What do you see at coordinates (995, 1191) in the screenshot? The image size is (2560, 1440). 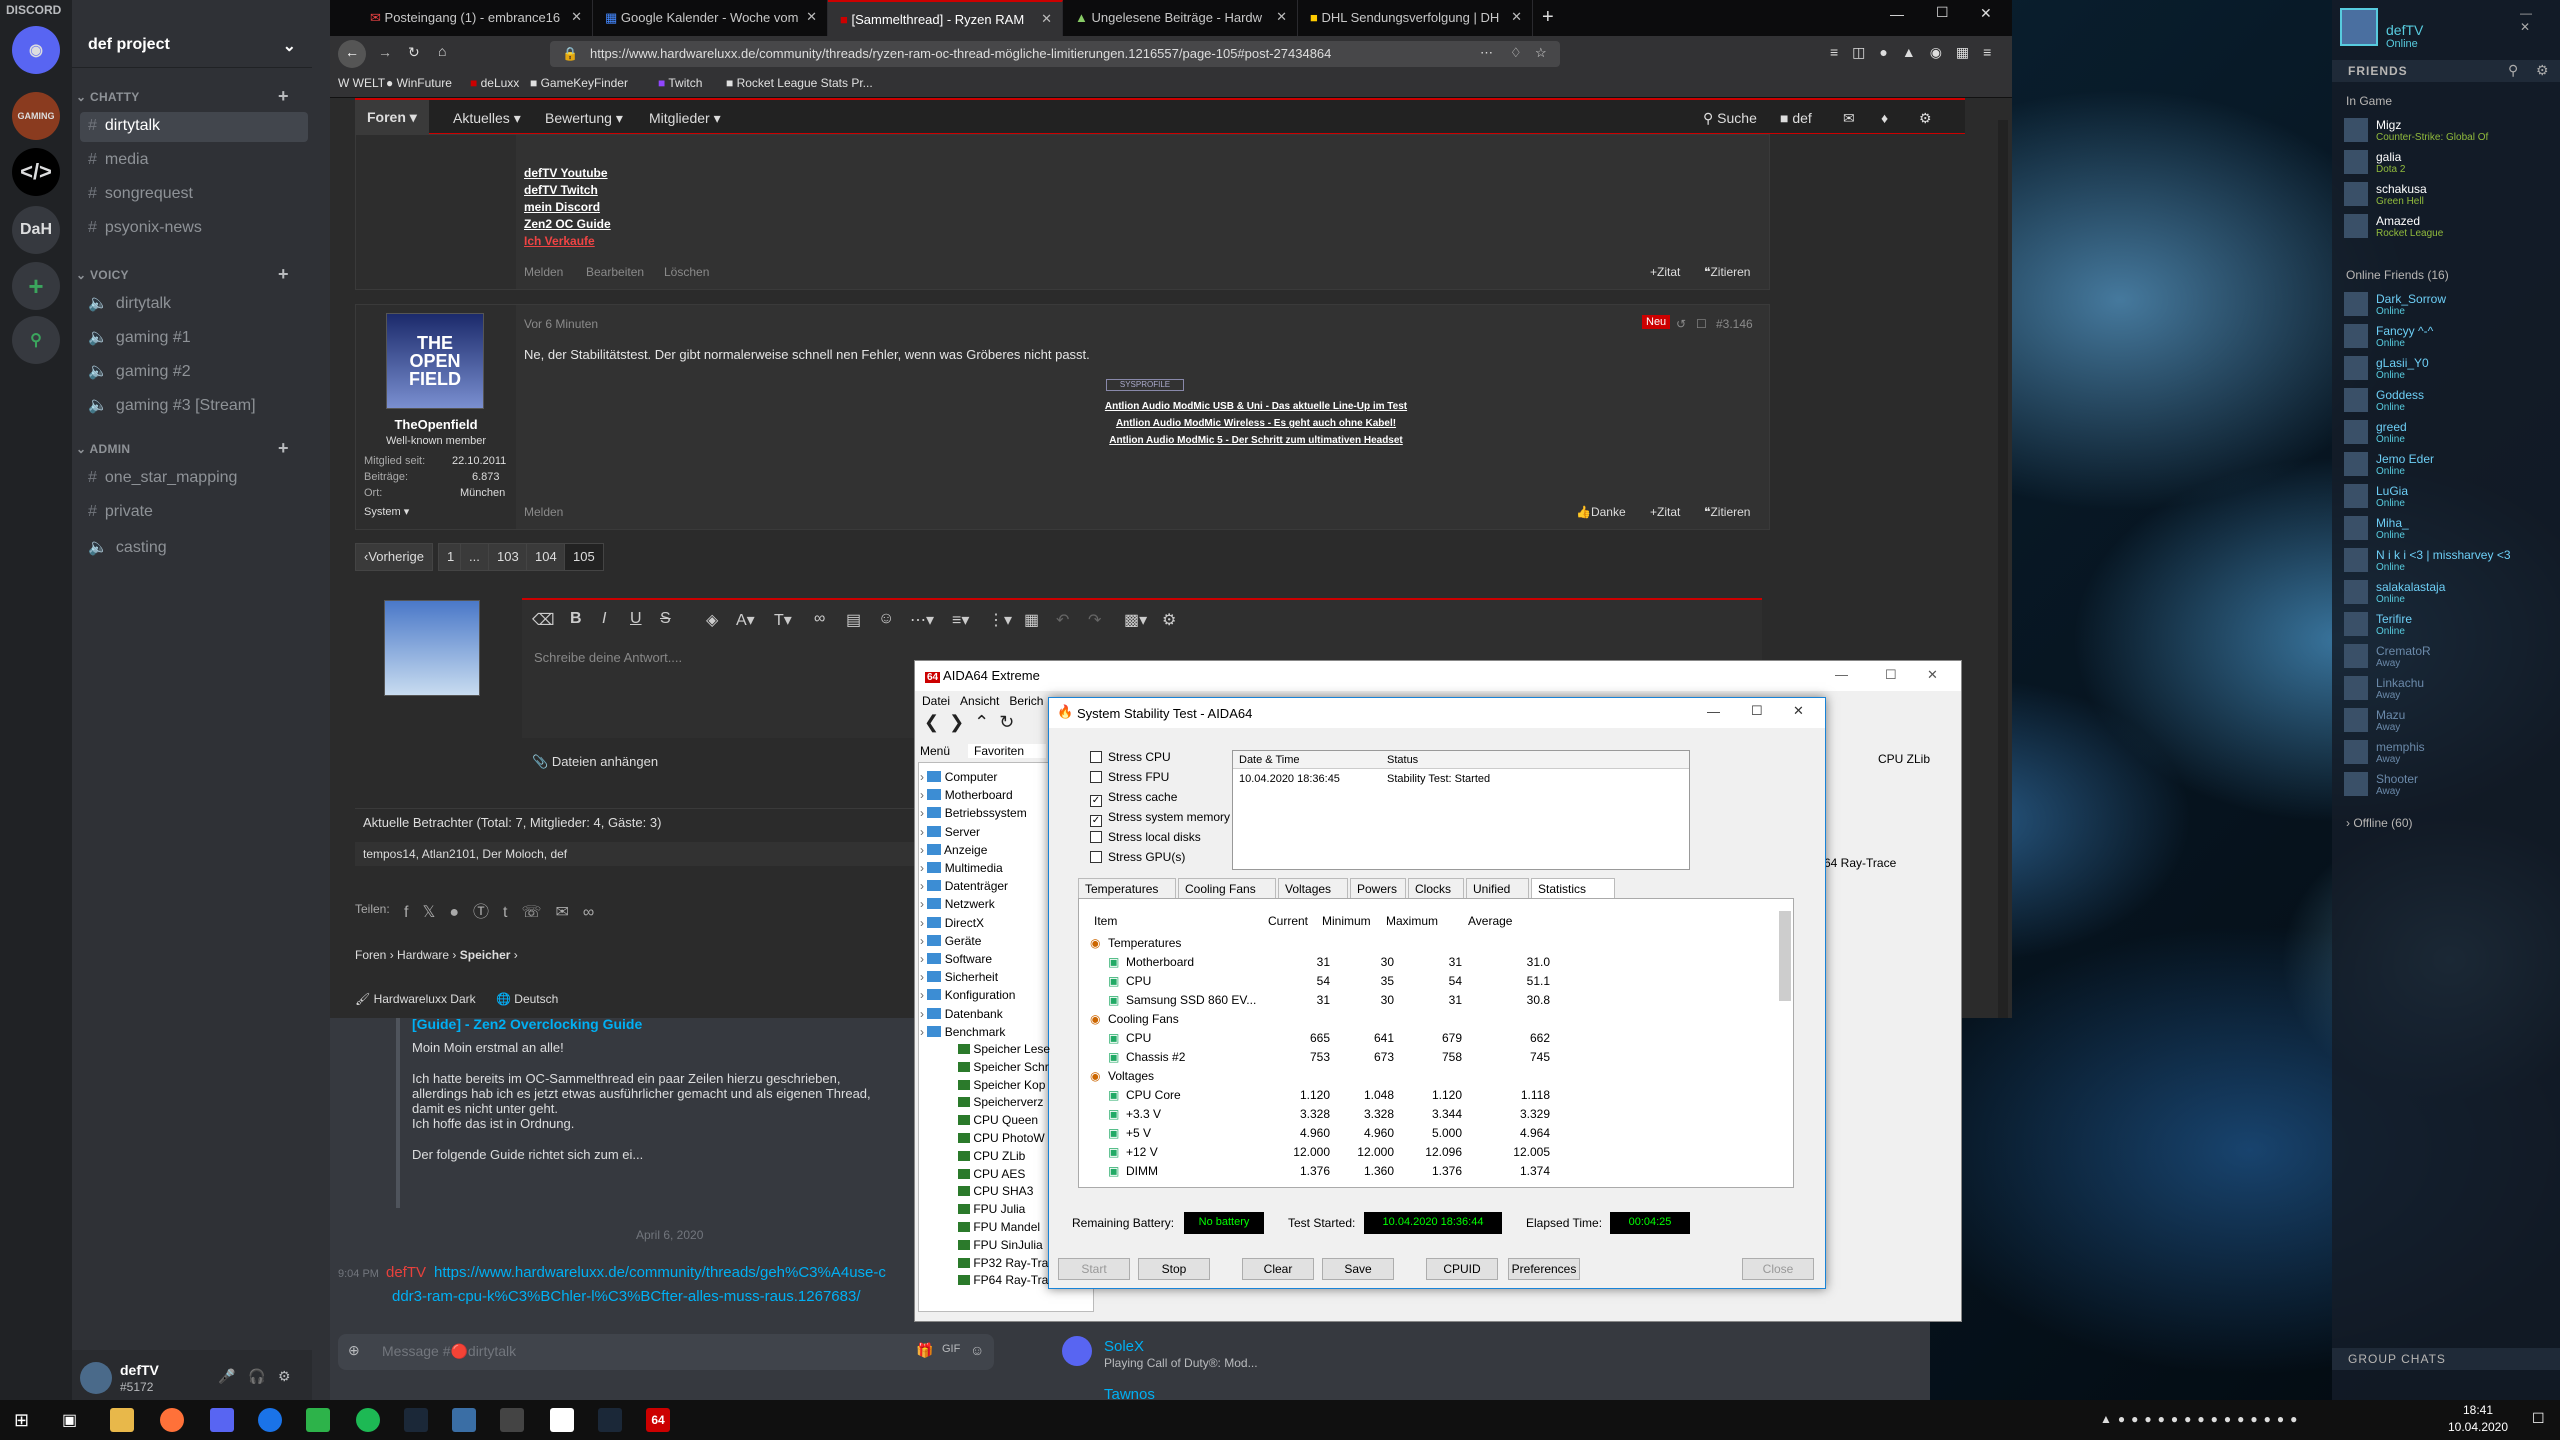 I see `benchmark-item: CPU SHA3` at bounding box center [995, 1191].